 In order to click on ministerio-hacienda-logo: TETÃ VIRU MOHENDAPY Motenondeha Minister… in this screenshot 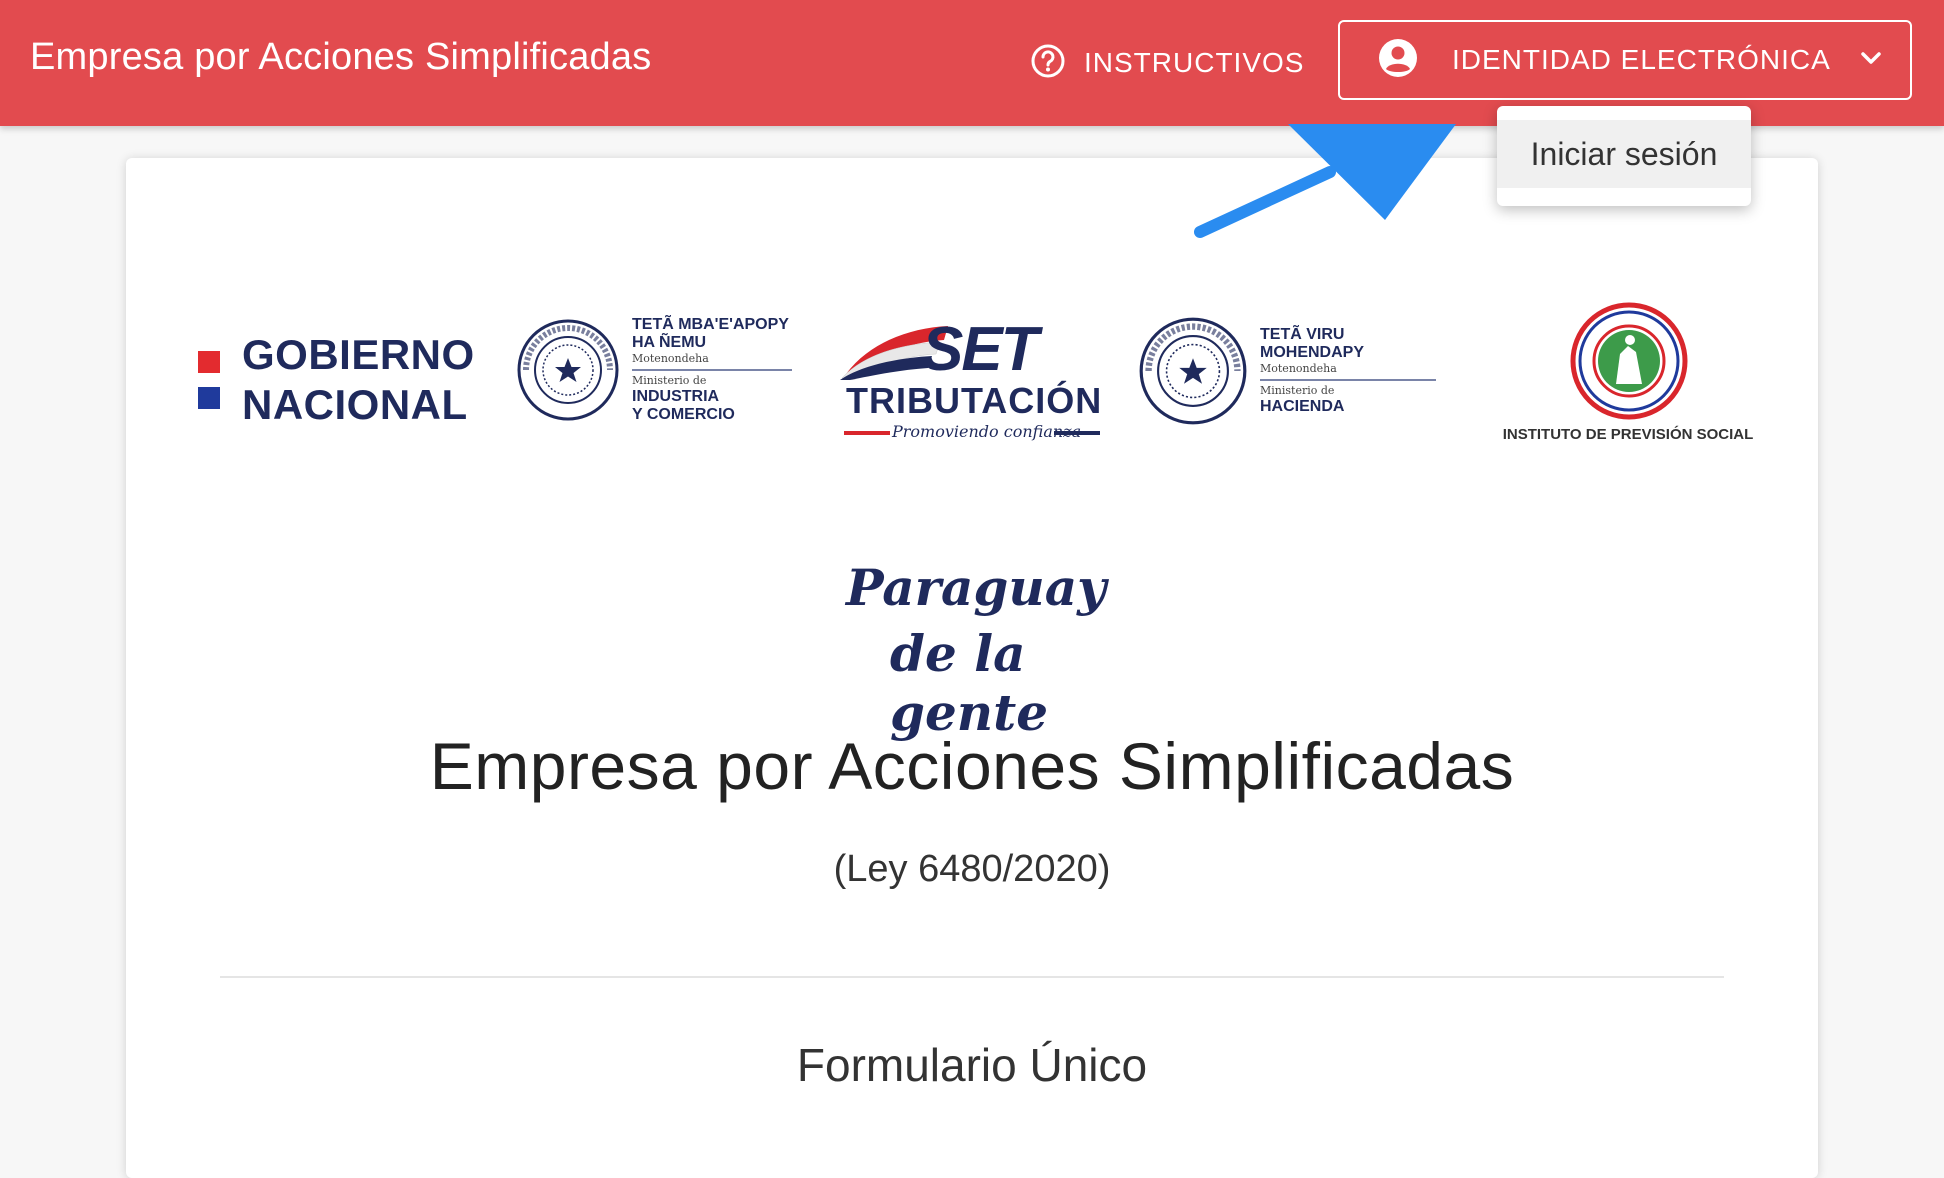, I will do `click(1287, 371)`.